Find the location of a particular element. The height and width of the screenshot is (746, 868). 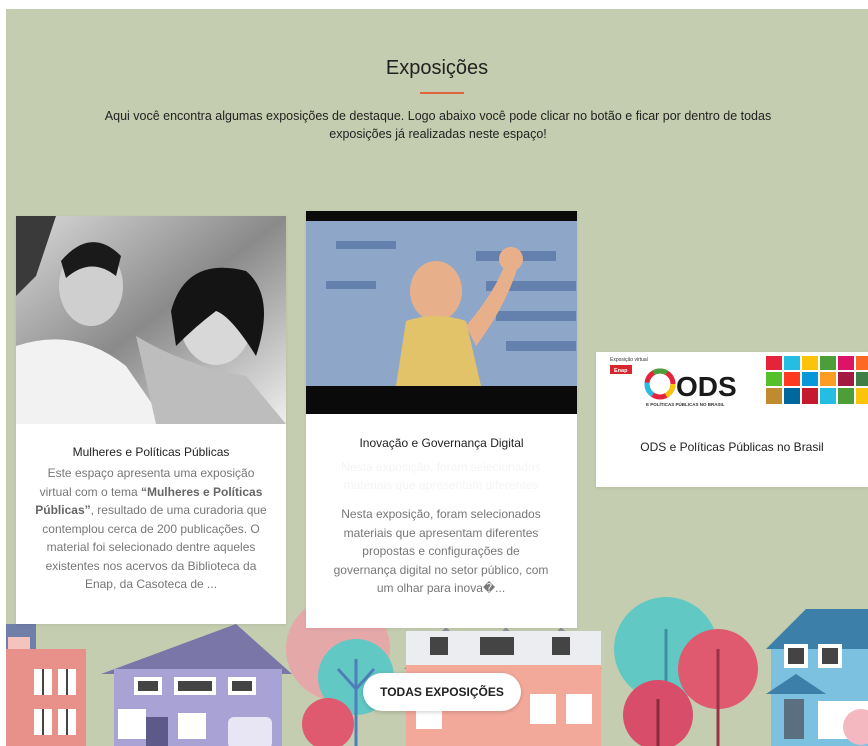

photo-couple-image is located at coordinates (151, 320).